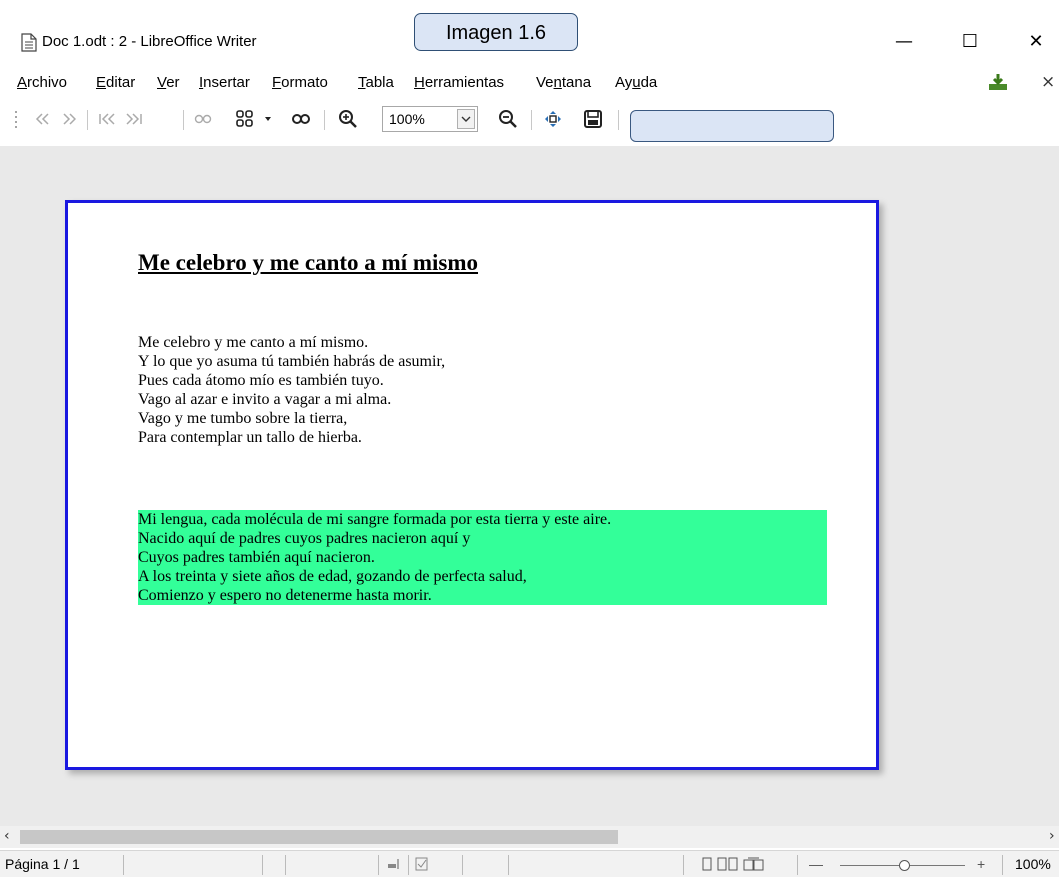  I want to click on multi-page-view-icon, so click(728, 866).